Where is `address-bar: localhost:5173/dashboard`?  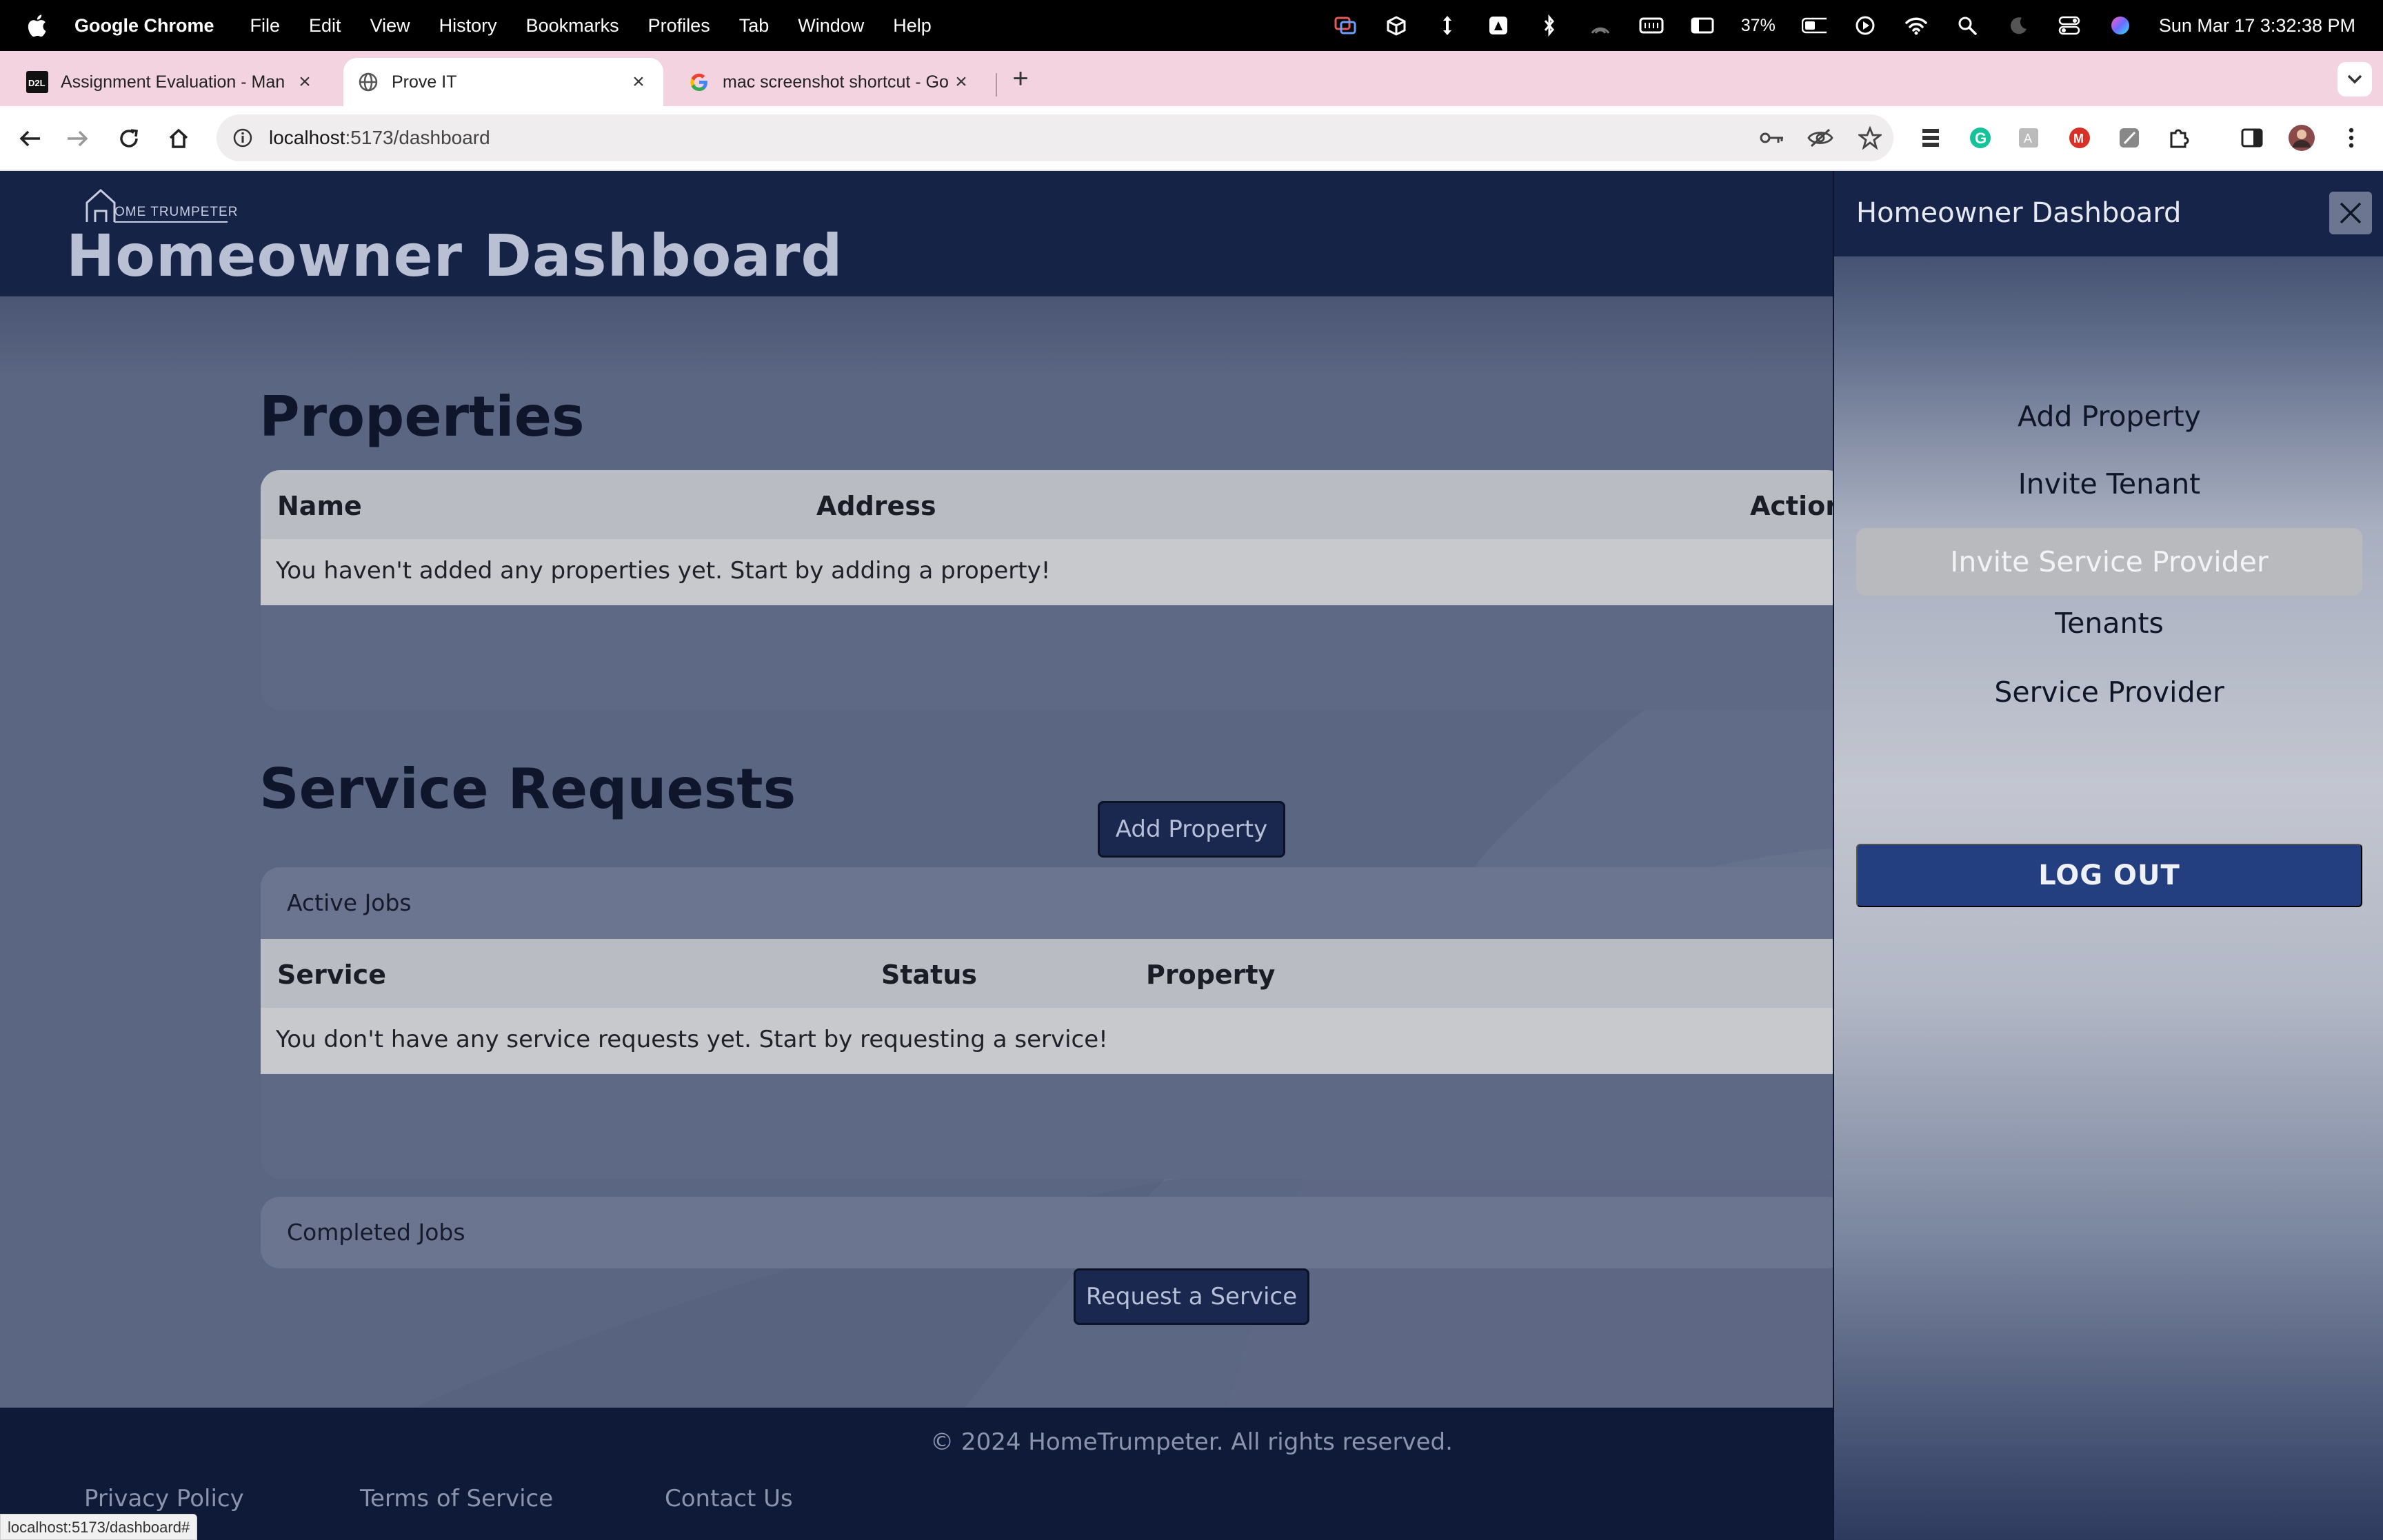
address-bar: localhost:5173/dashboard is located at coordinates (1055, 138).